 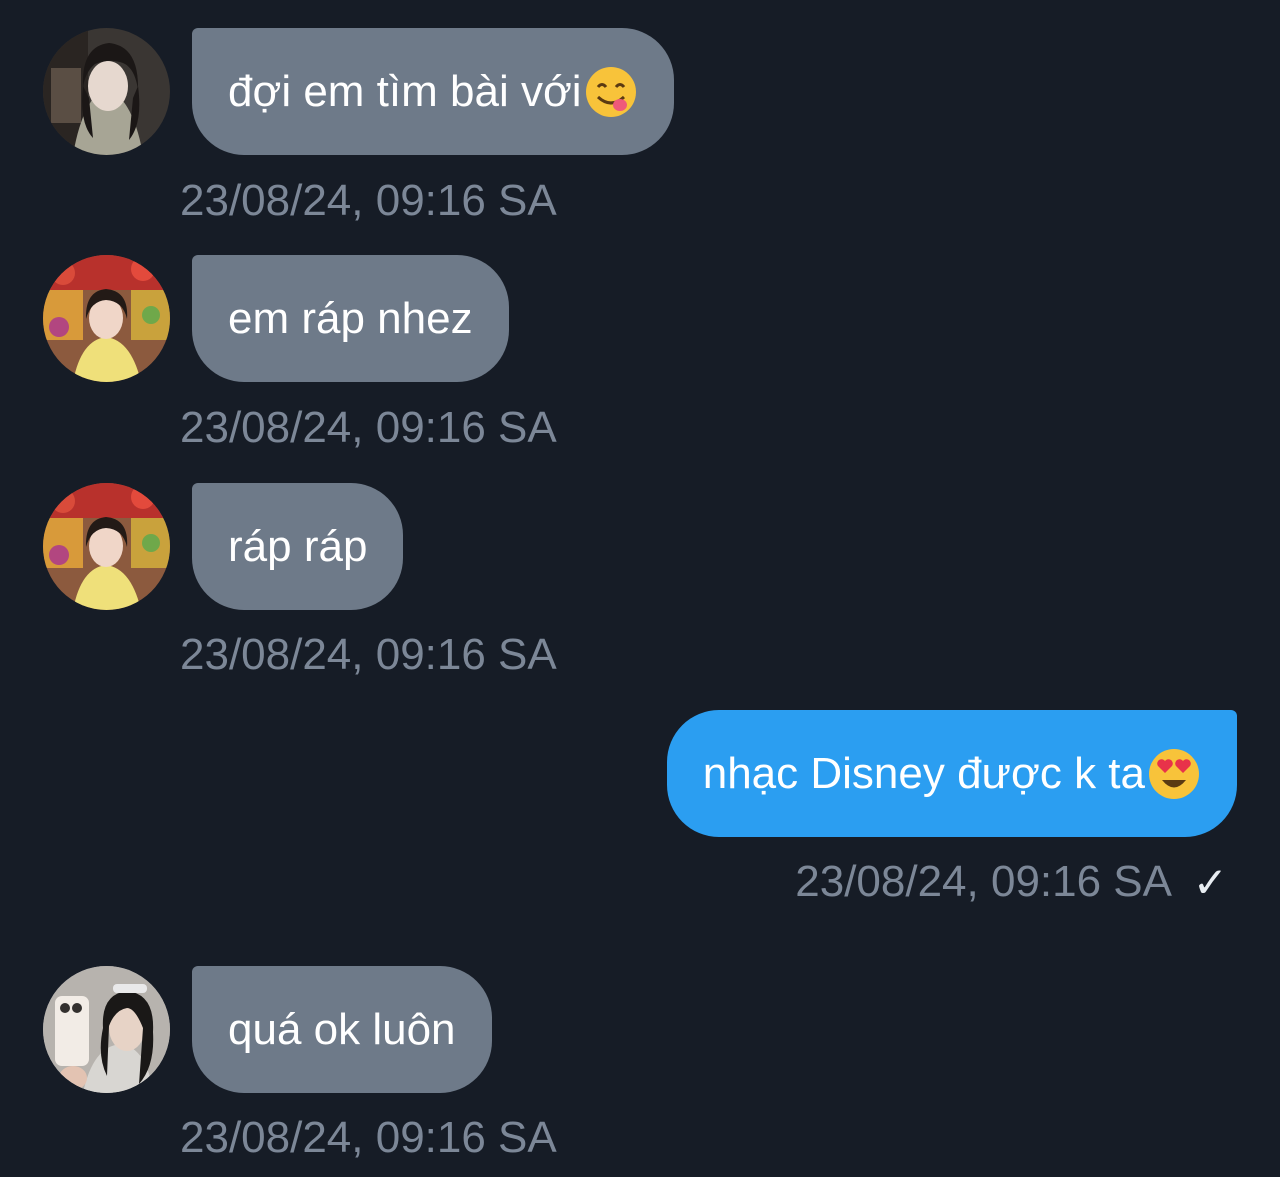 I want to click on heart-eyes-emoji-icon, so click(x=1174, y=774).